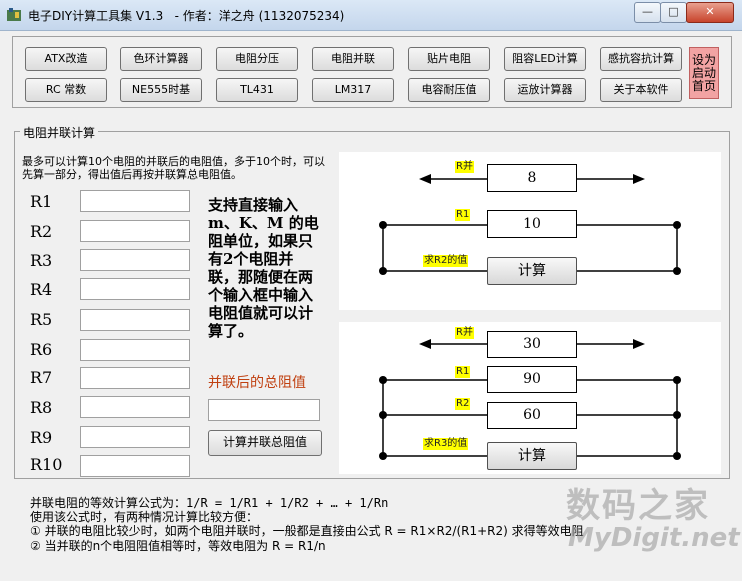  Describe the element at coordinates (353, 59) in the screenshot. I see `parallel-resistor-button: 电阻并联` at that location.